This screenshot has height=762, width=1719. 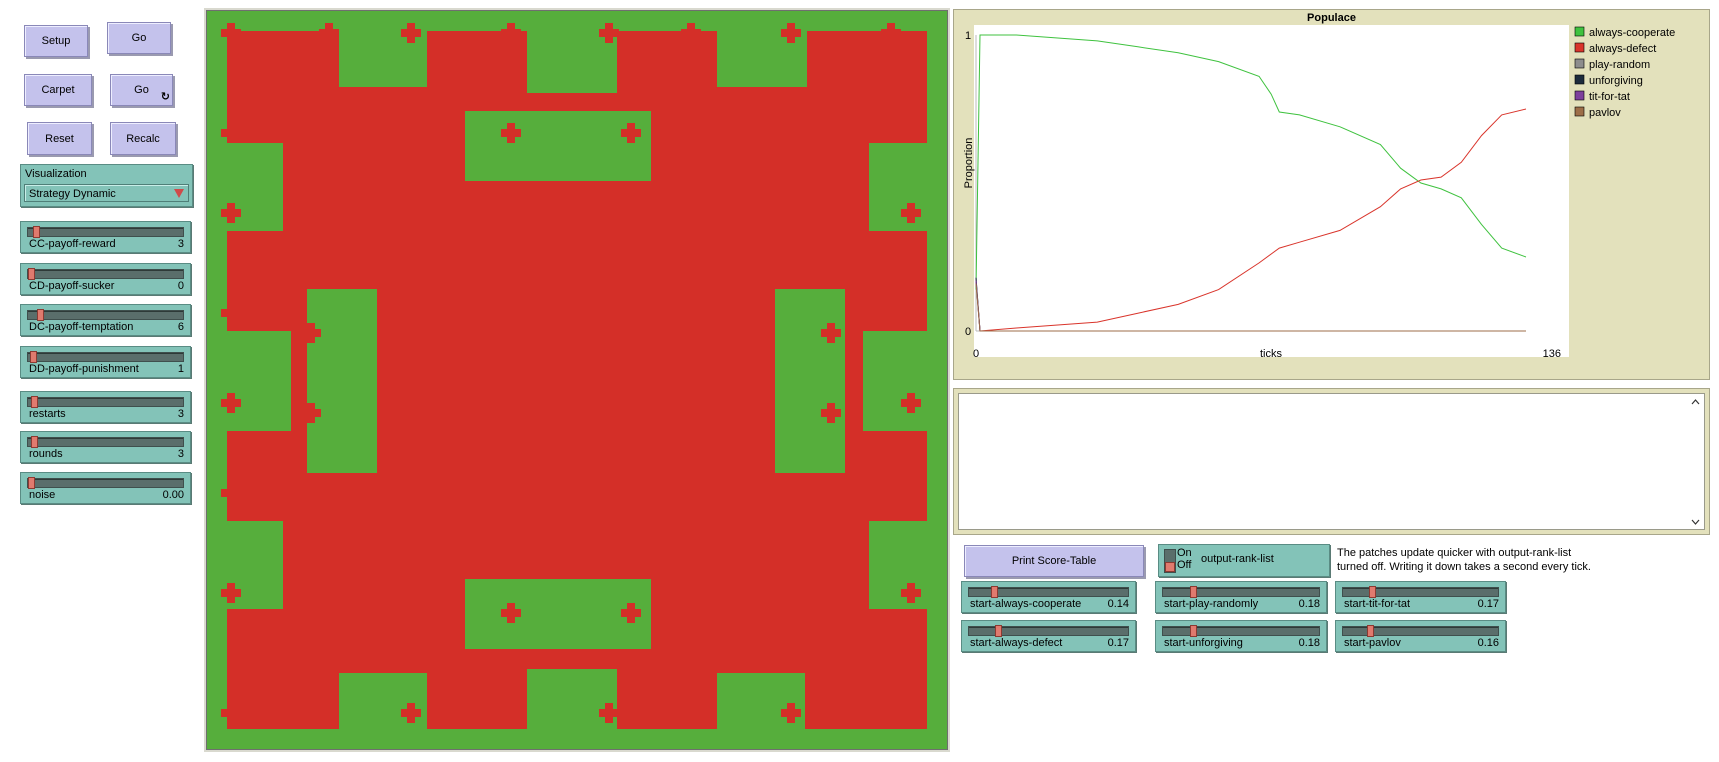 What do you see at coordinates (1488, 643) in the screenshot?
I see `slider-value: 0.16` at bounding box center [1488, 643].